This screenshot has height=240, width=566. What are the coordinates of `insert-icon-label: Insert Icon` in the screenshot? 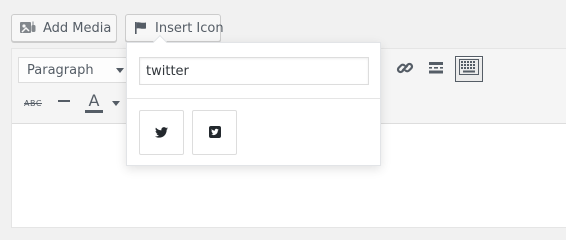 It's located at (189, 28).